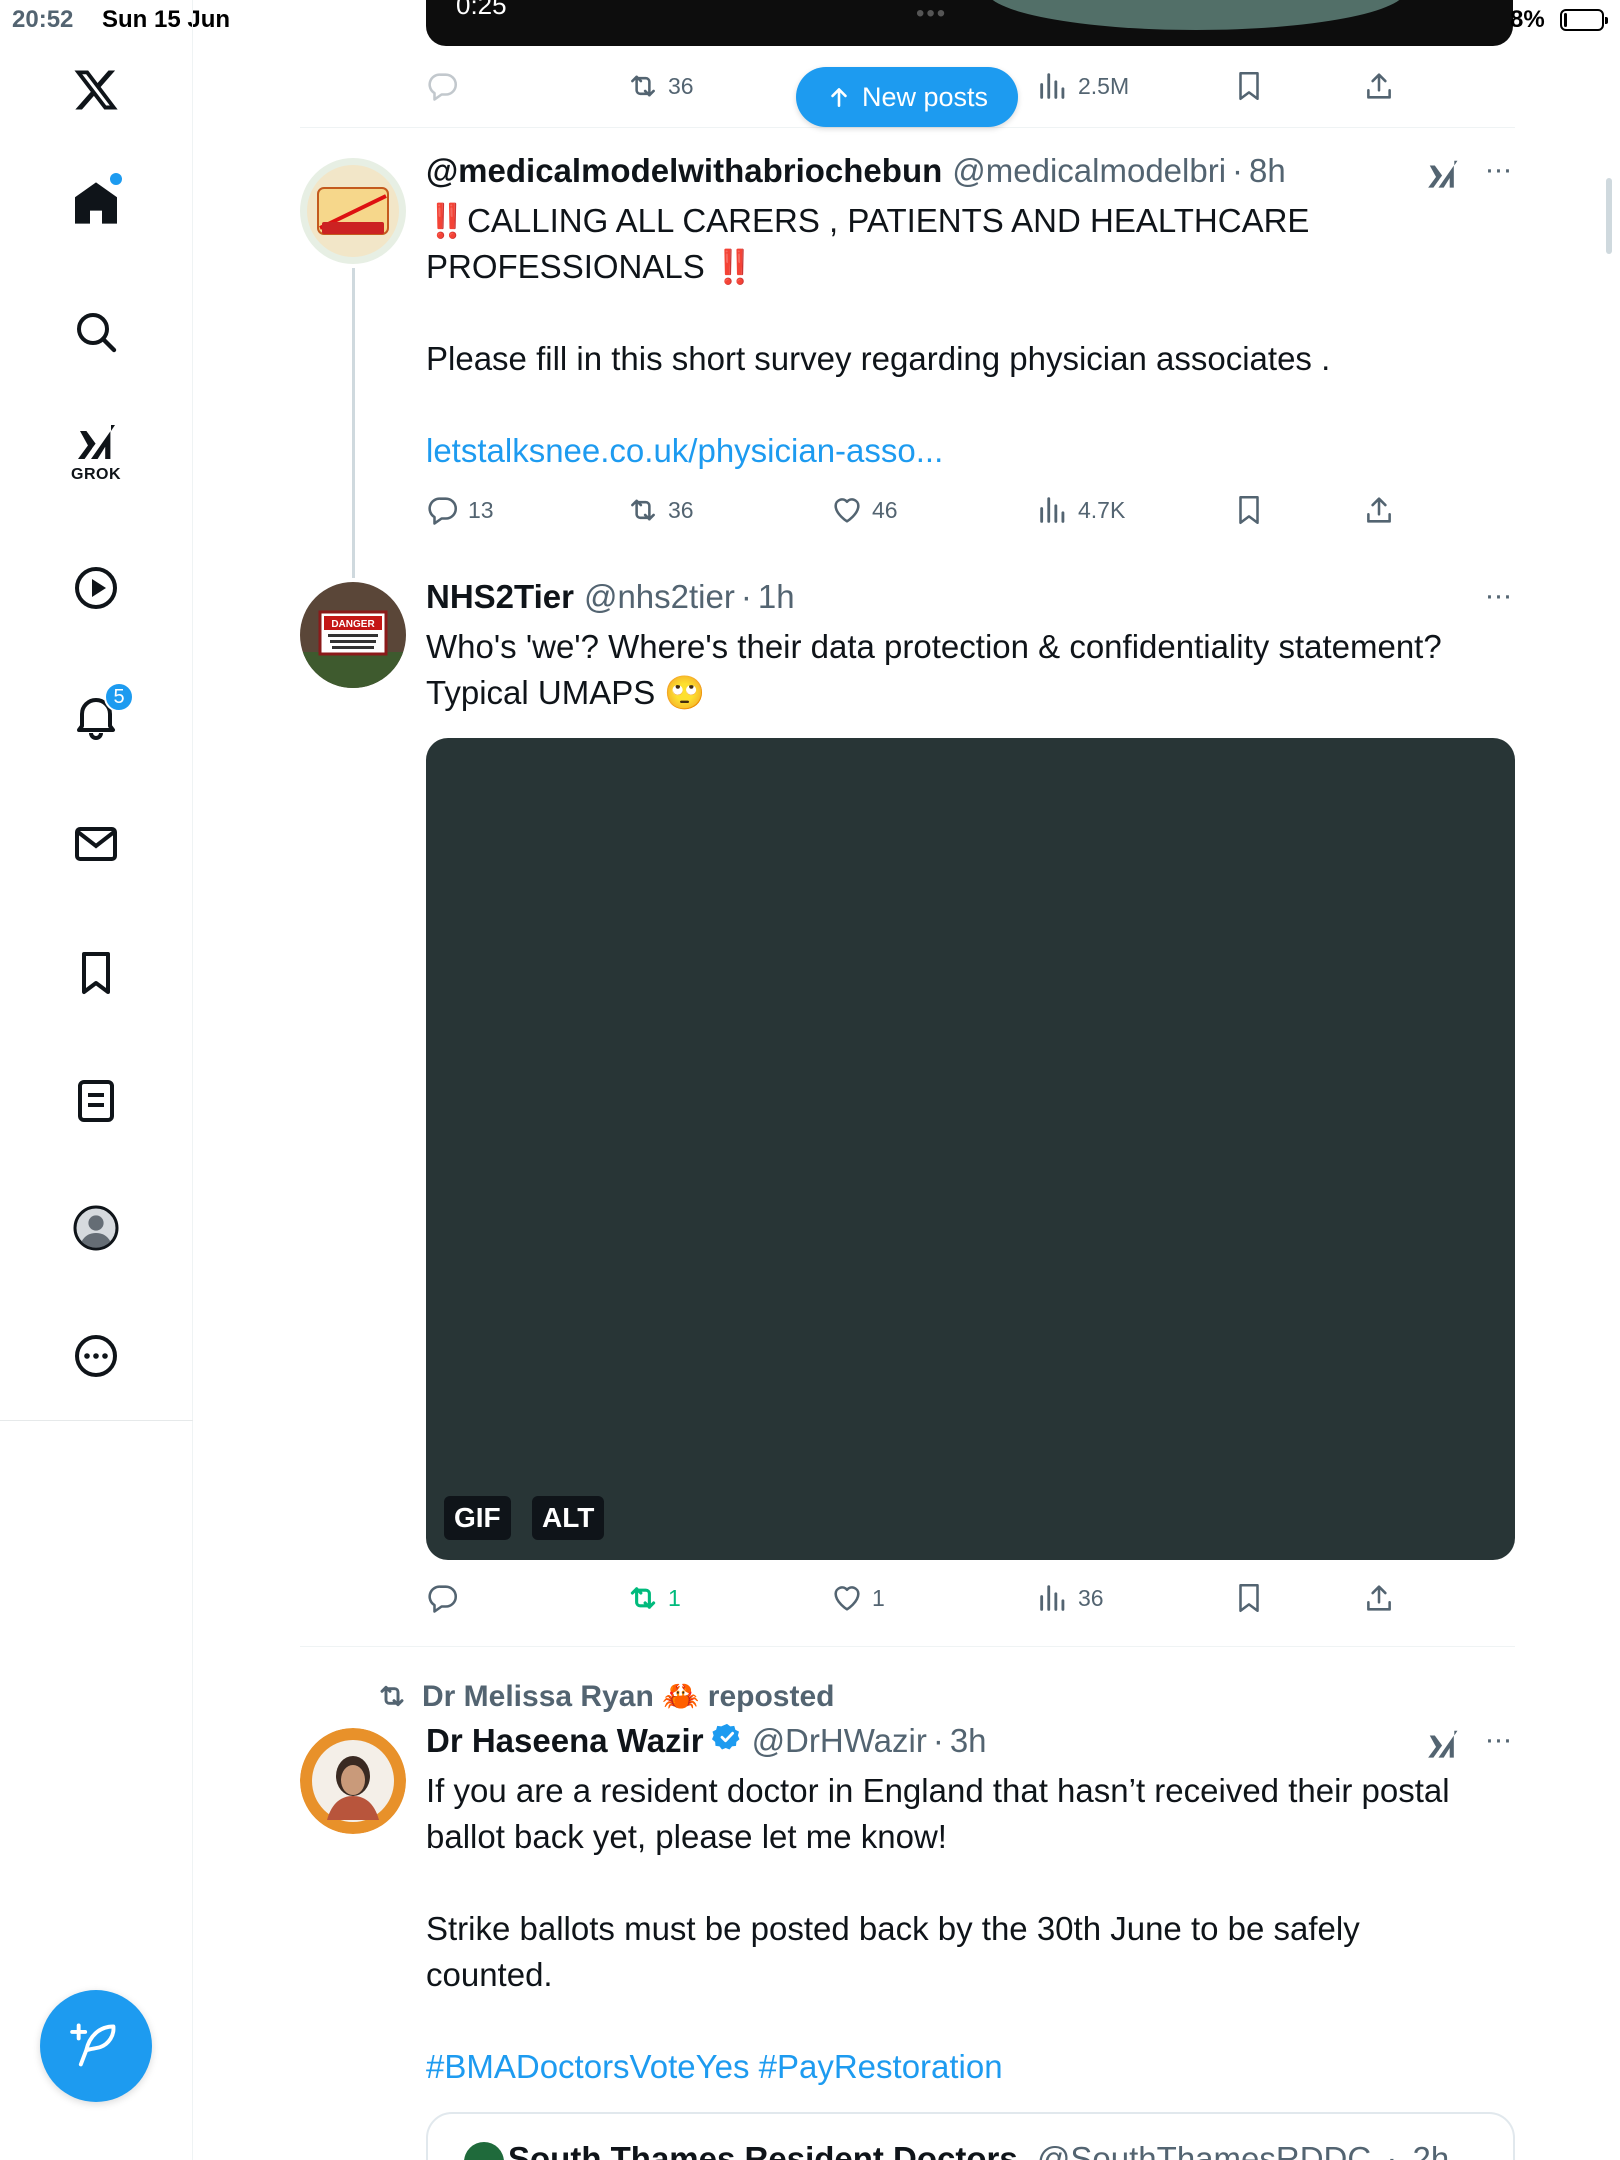 Image resolution: width=1620 pixels, height=2160 pixels. What do you see at coordinates (96, 474) in the screenshot?
I see `grok-label: GROK` at bounding box center [96, 474].